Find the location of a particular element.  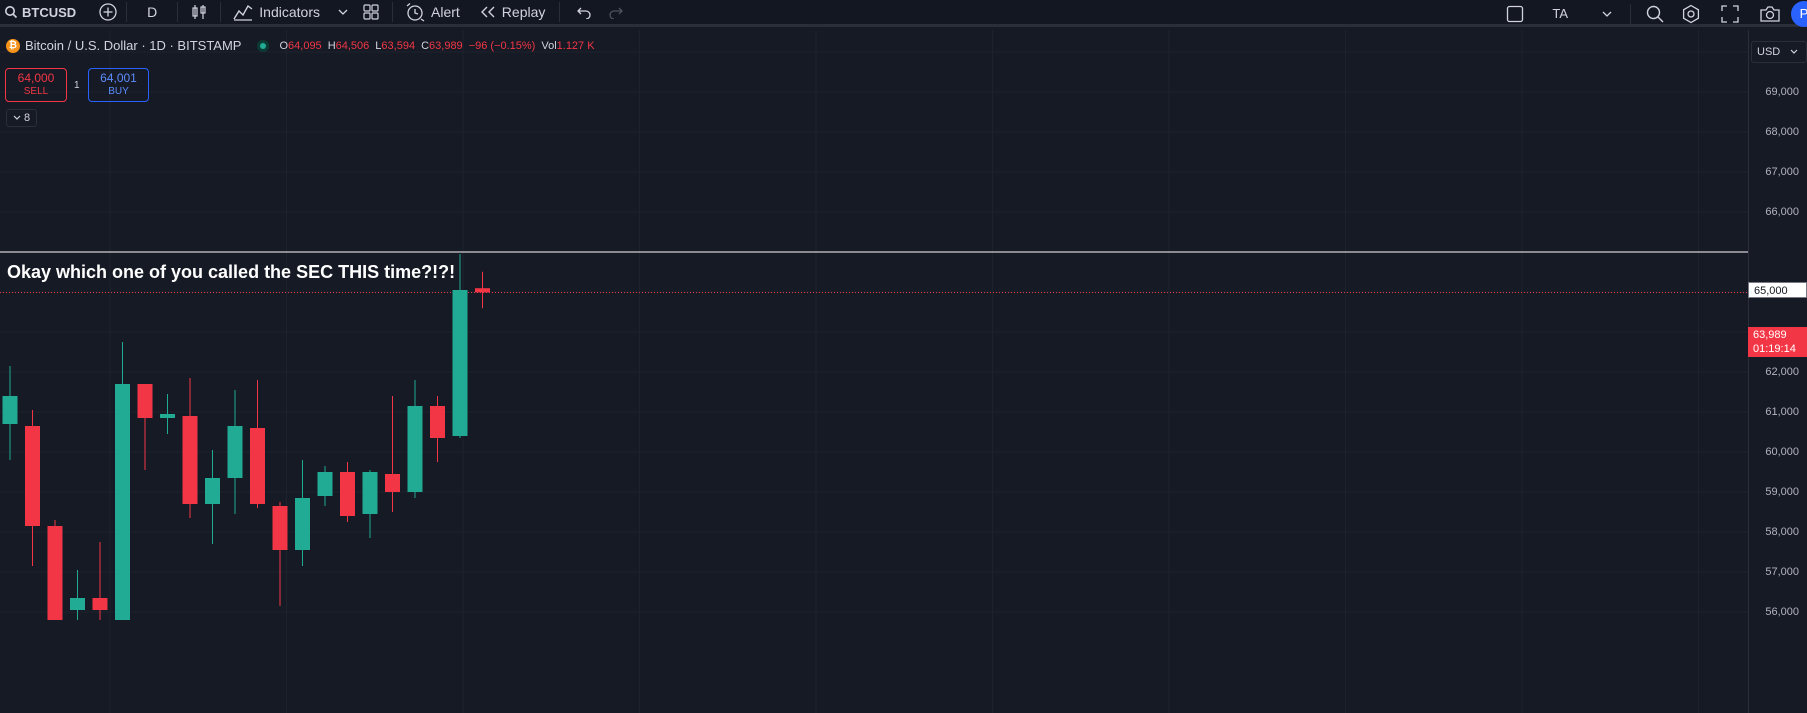

open-label: O is located at coordinates (284, 45).